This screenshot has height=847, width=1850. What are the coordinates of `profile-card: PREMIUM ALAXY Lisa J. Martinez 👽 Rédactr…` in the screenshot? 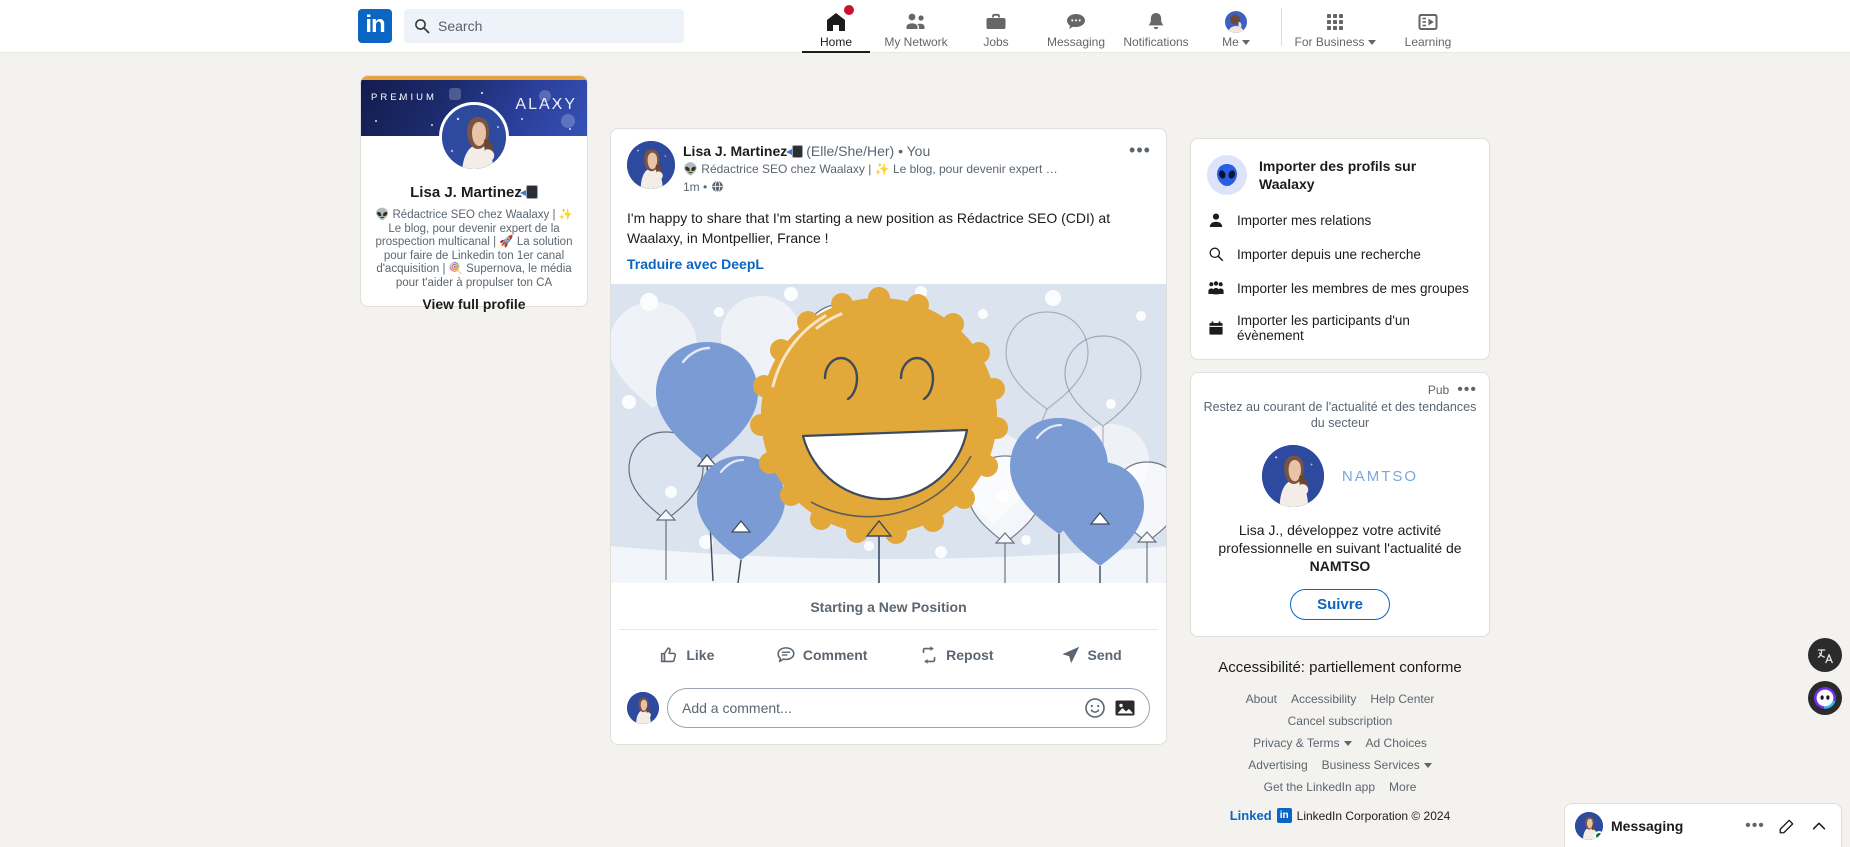 It's located at (474, 191).